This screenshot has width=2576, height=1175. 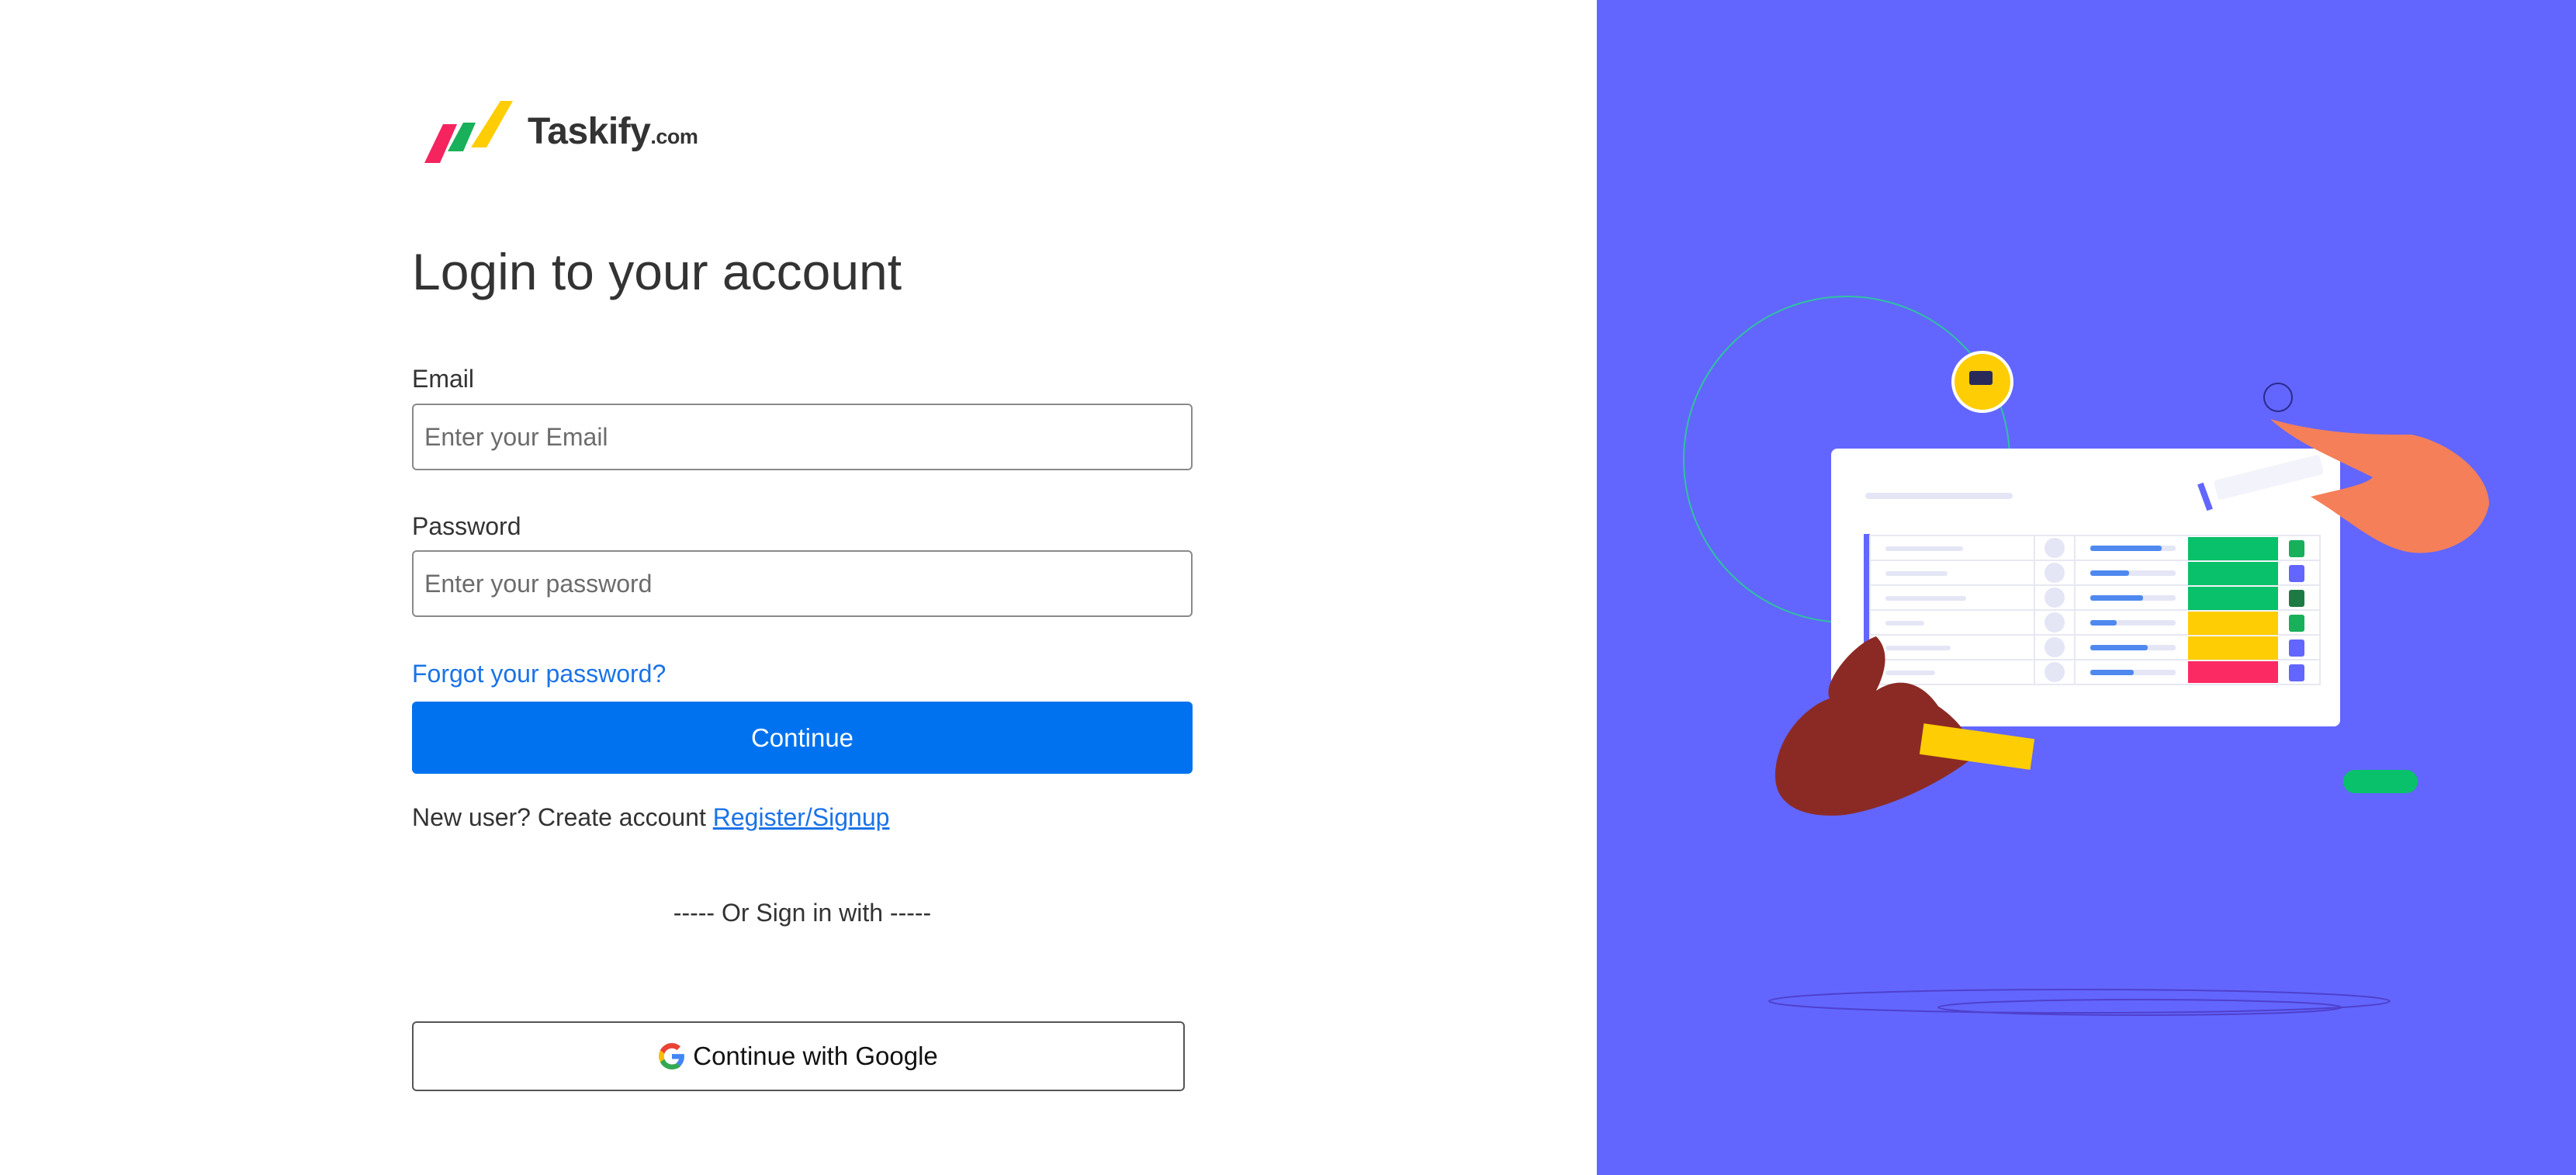 What do you see at coordinates (657, 271) in the screenshot?
I see `page-title: Login to your account` at bounding box center [657, 271].